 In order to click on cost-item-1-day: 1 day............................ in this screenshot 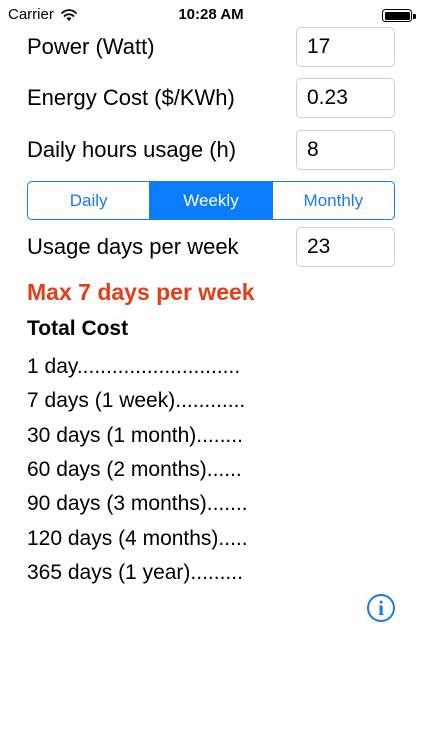, I will do `click(134, 367)`.